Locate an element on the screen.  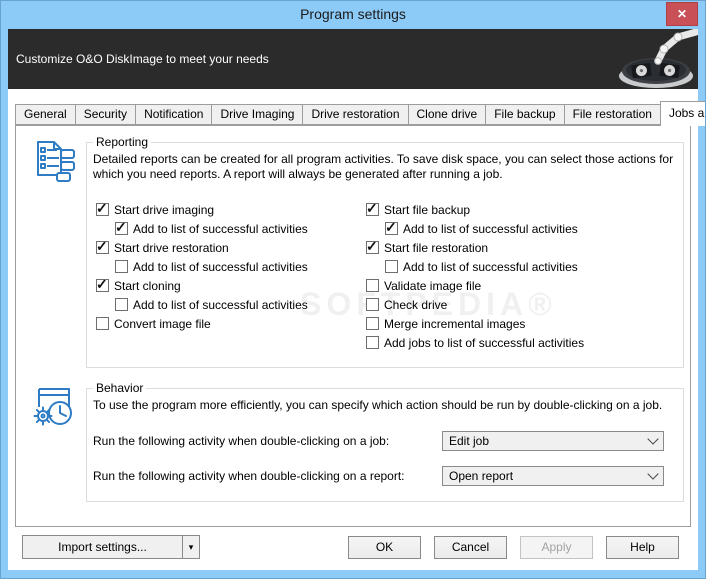
close-icon: ✕ is located at coordinates (682, 14).